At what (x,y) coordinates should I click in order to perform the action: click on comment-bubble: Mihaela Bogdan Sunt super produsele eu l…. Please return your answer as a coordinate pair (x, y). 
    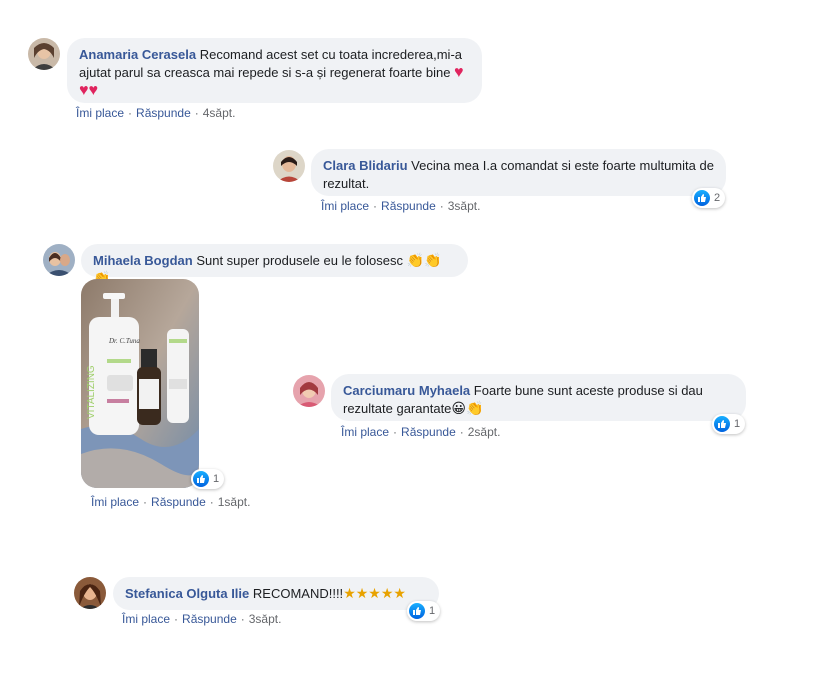
    Looking at the image, I should click on (274, 265).